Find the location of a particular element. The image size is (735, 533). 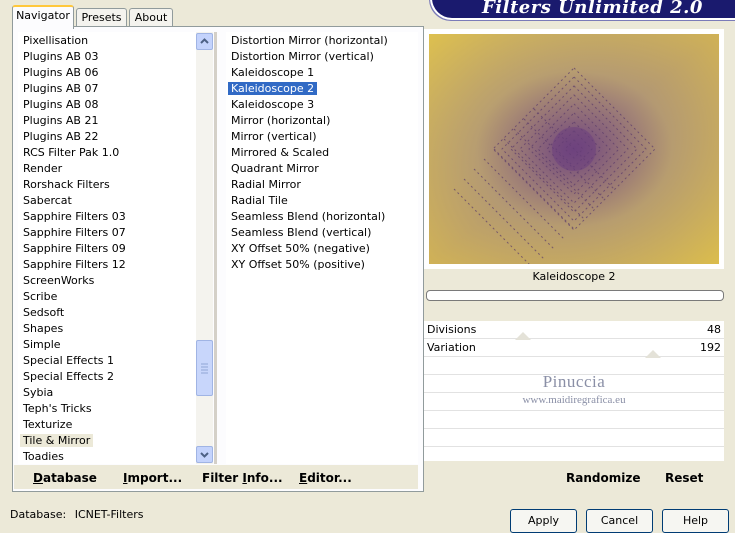

list-item: Plugins AB 08 is located at coordinates (60, 105).